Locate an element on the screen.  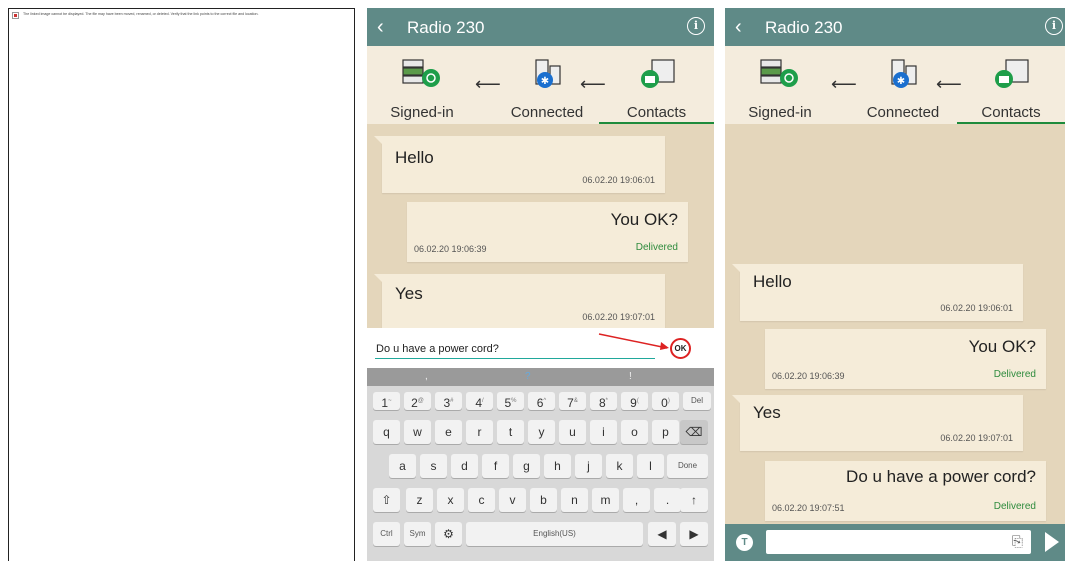
key-i: i is located at coordinates (603, 432).